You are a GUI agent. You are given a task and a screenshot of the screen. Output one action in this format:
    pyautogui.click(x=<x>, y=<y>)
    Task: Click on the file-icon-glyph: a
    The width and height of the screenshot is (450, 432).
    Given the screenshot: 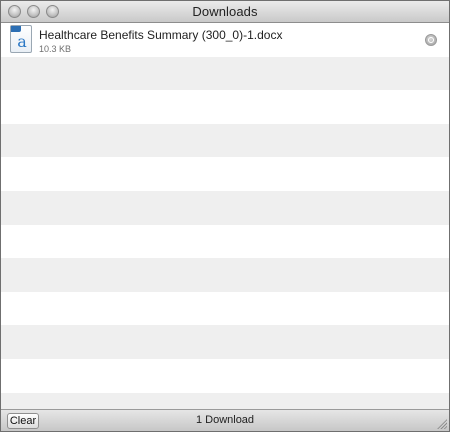 What is the action you would take?
    pyautogui.click(x=22, y=41)
    